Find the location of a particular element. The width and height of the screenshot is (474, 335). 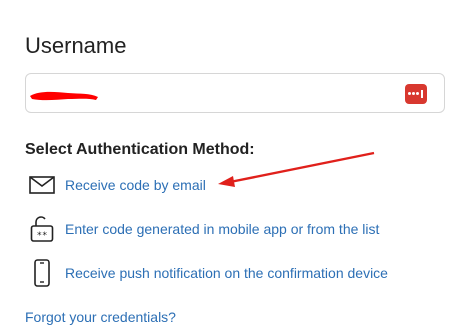

page-title: Username is located at coordinates (76, 45).